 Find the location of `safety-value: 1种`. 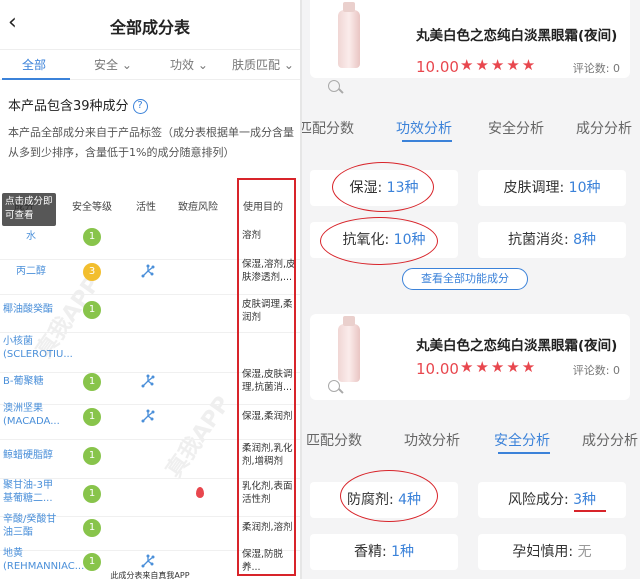

safety-value: 1种 is located at coordinates (403, 552).